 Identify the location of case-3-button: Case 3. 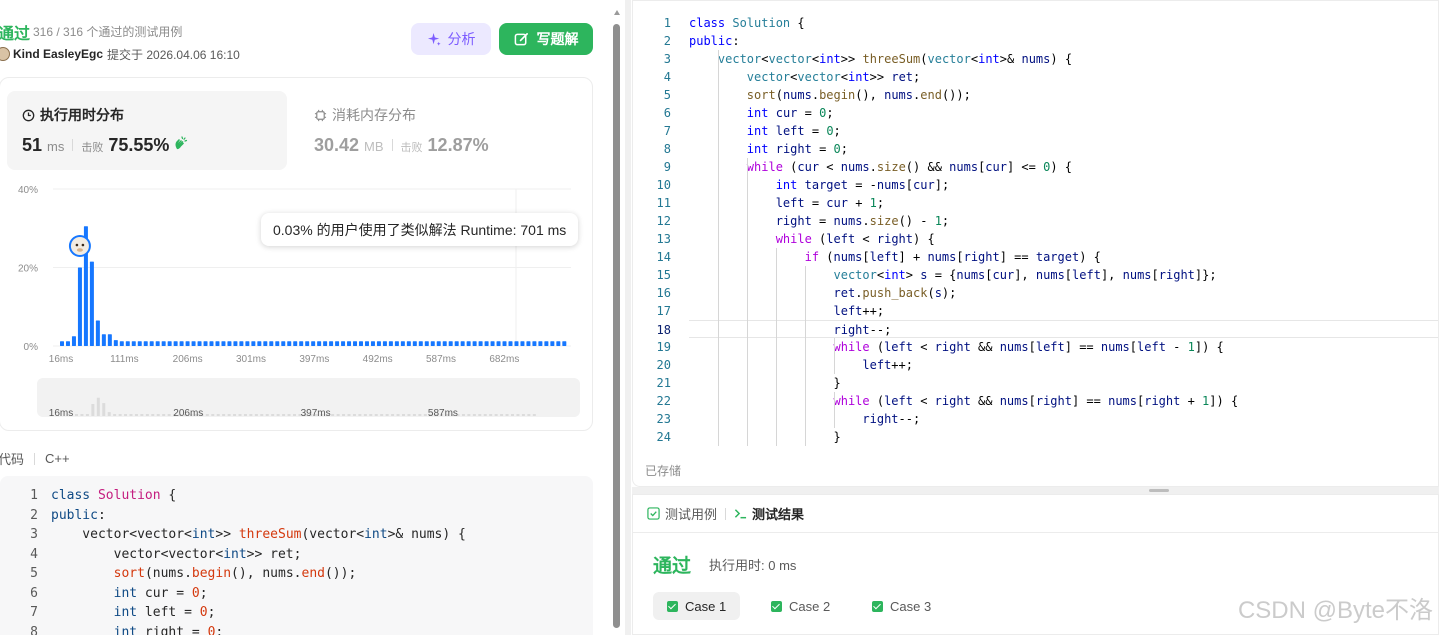
(901, 606).